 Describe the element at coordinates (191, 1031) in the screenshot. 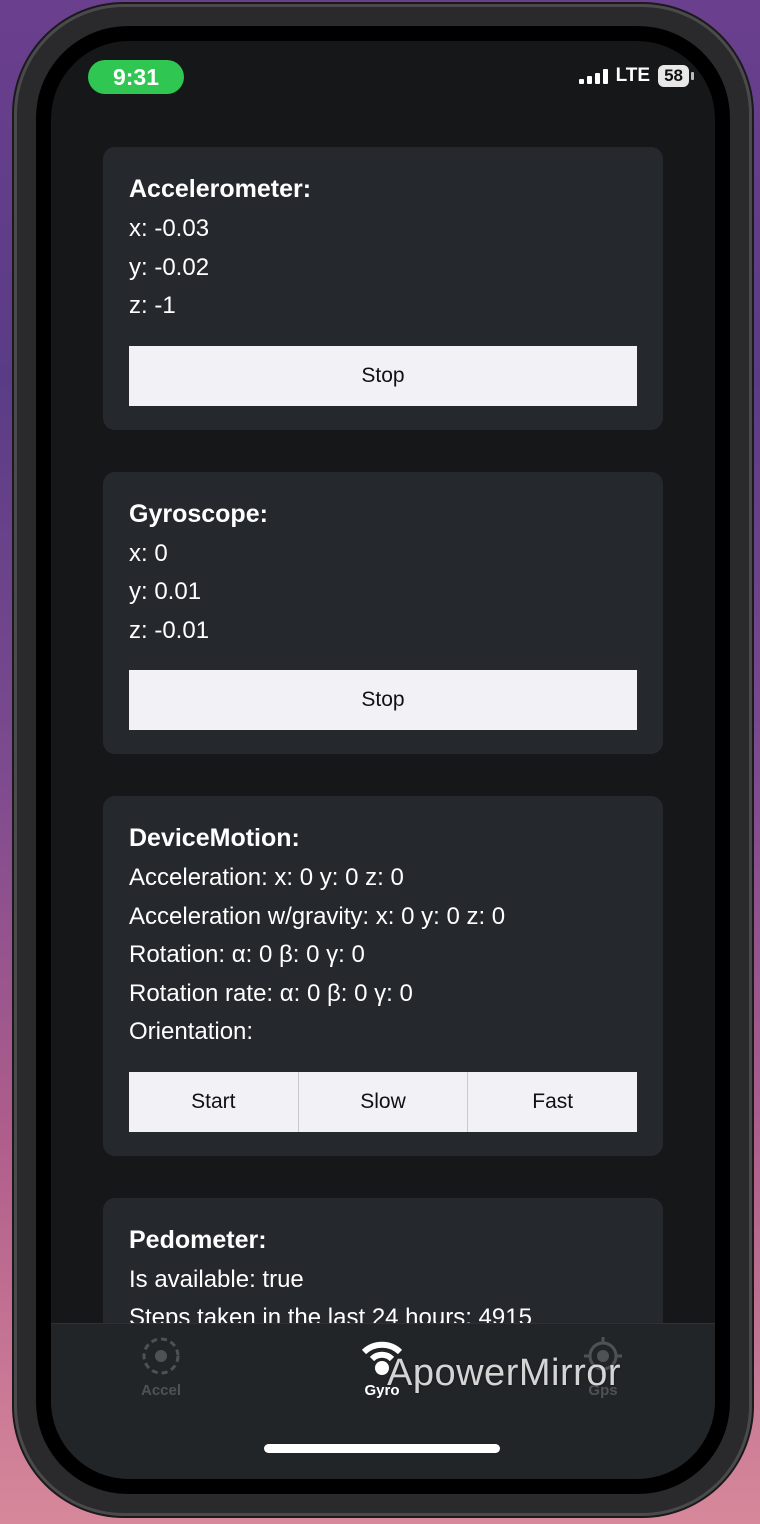

I see `orientation-readout: Orientation:` at that location.